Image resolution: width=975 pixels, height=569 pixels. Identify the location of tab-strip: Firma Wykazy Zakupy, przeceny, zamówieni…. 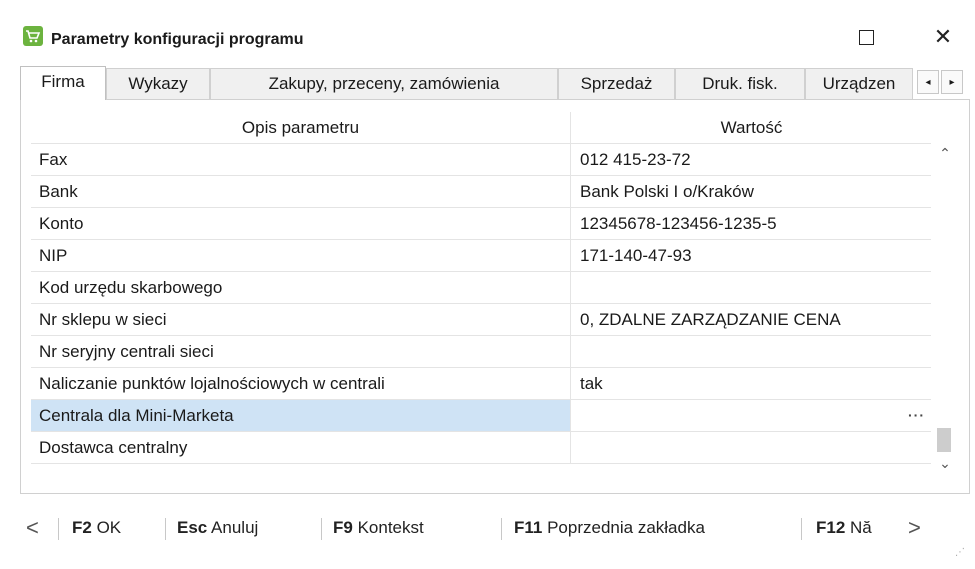
(495, 83).